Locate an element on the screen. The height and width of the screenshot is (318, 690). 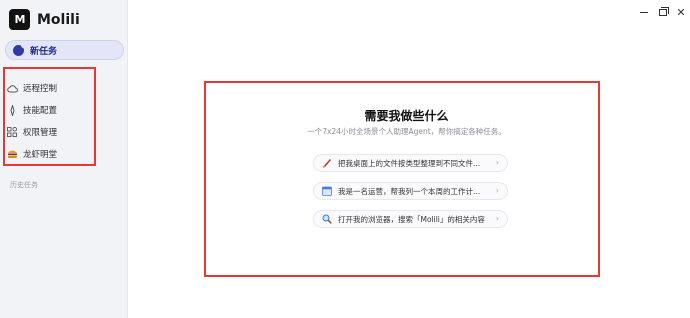
new-task-icon is located at coordinates (19, 49).